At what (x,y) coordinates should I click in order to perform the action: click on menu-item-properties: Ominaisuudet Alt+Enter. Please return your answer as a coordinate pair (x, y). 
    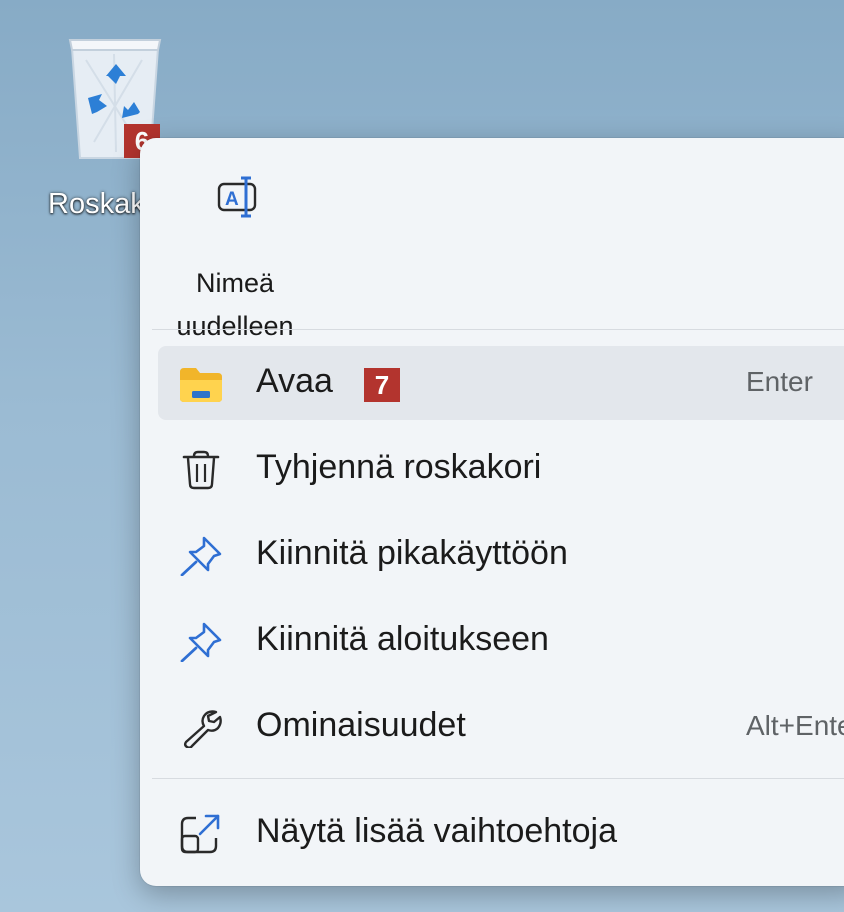
    Looking at the image, I should click on (501, 727).